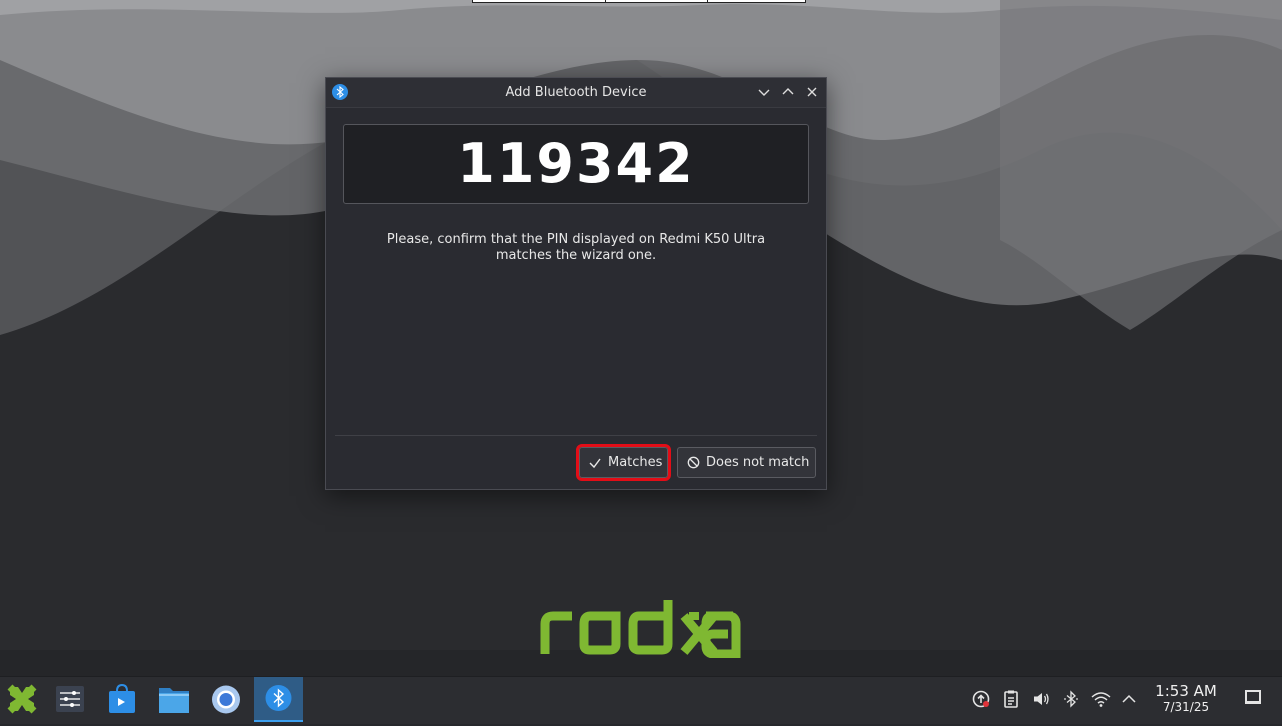 This screenshot has height=726, width=1282. I want to click on bluetooth-wizard-icon, so click(278, 698).